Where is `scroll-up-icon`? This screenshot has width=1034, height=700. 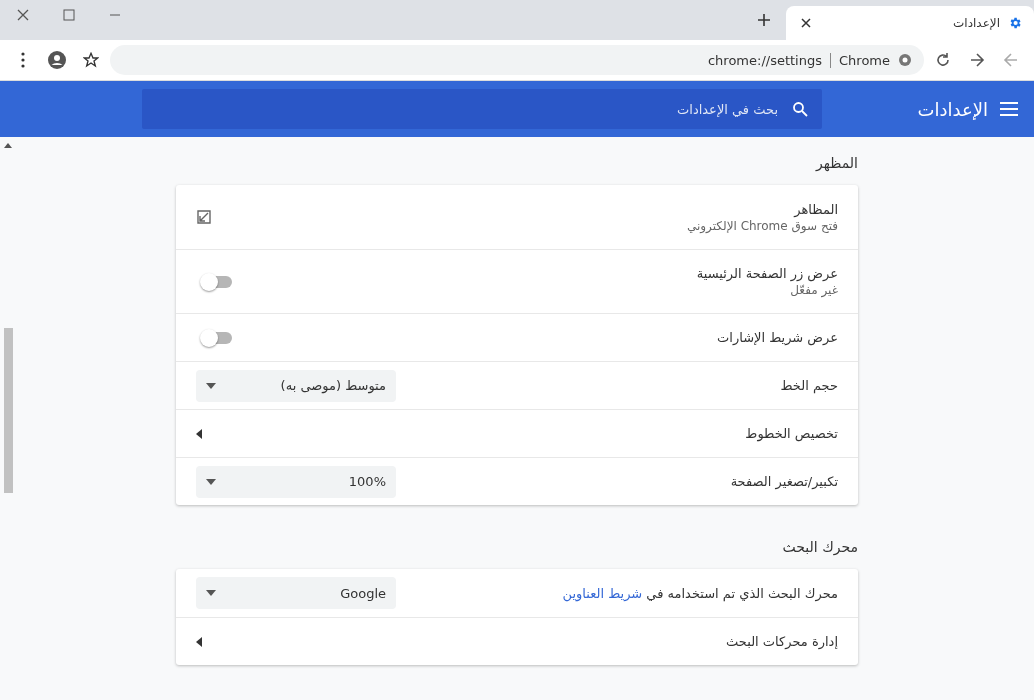
scroll-up-icon is located at coordinates (8, 145).